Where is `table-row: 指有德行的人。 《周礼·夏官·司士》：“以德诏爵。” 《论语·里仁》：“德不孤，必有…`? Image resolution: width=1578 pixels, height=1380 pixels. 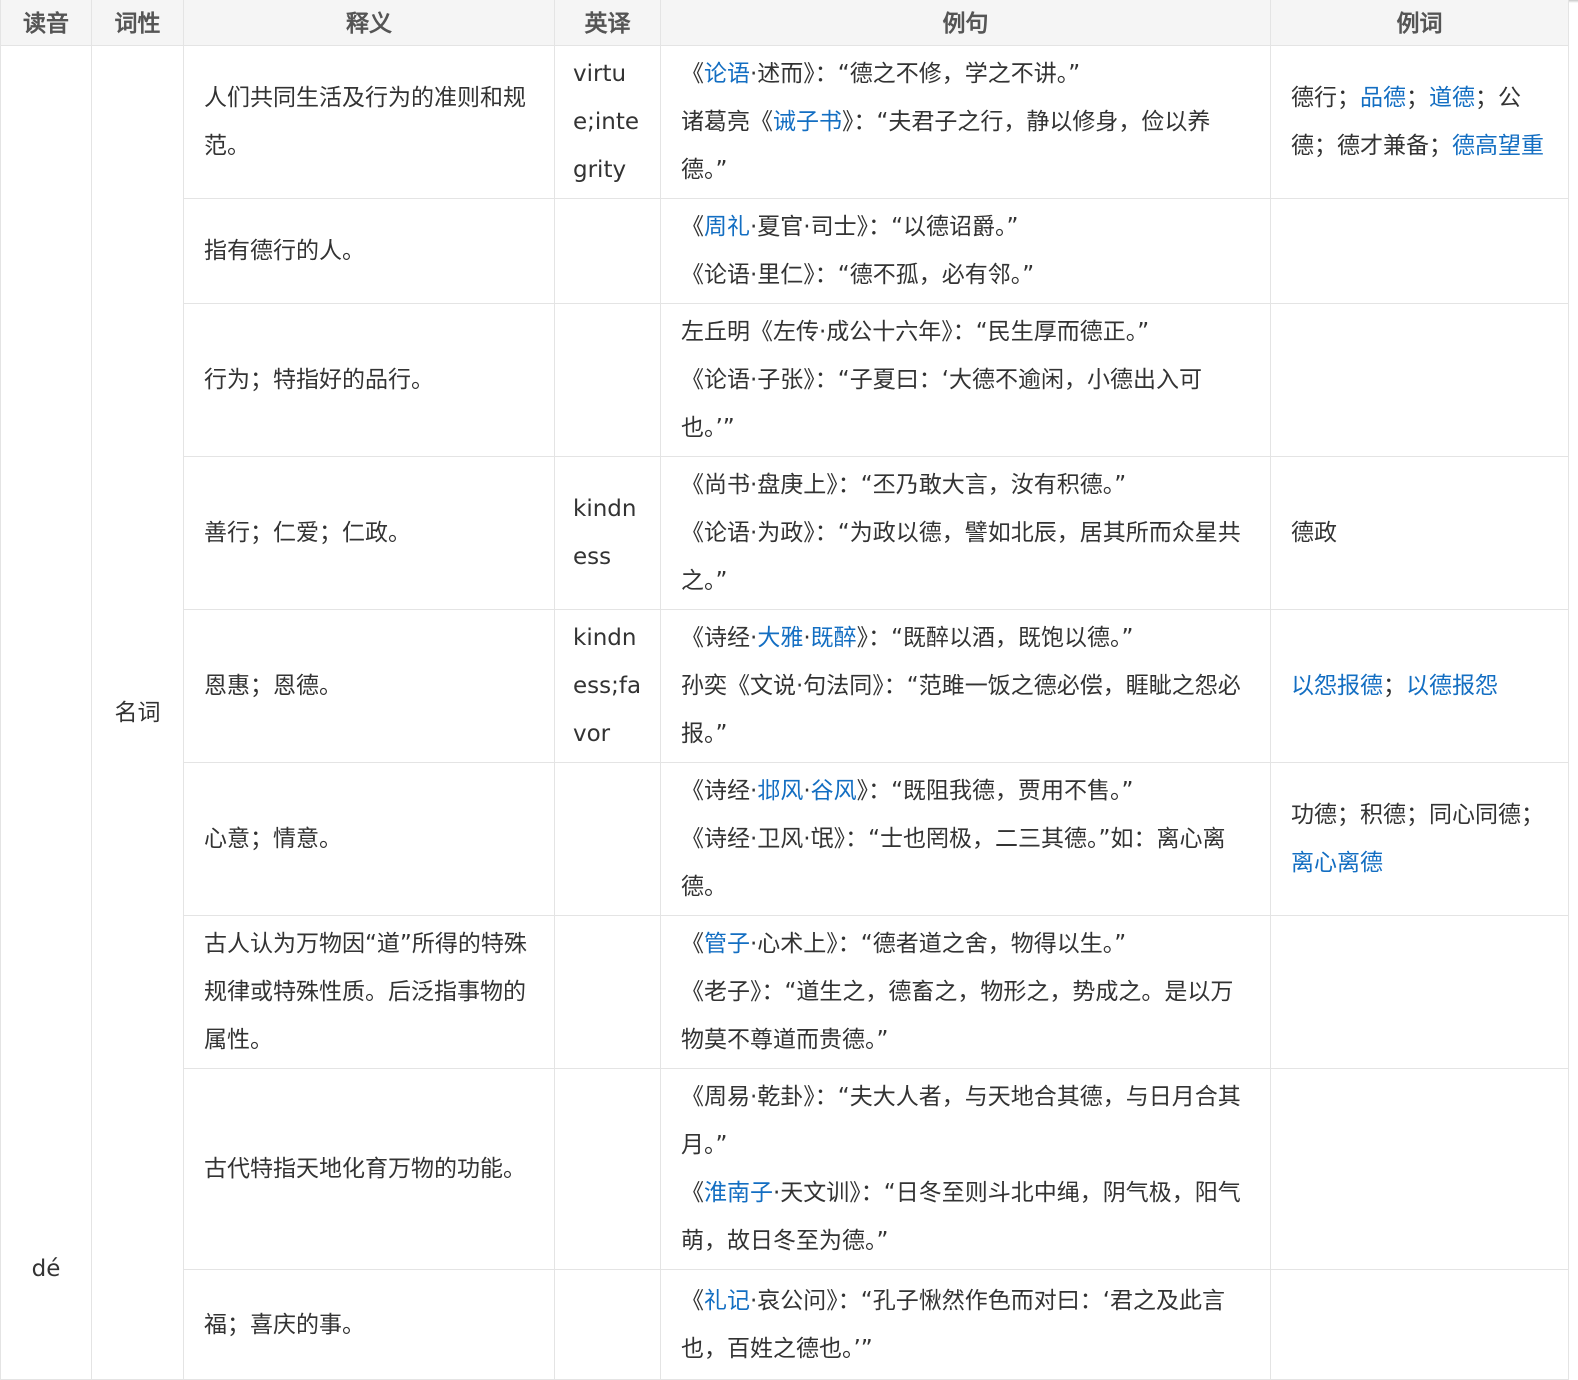
table-row: 指有德行的人。 《周礼·夏官·司士》：“以德诏爵。” 《论语·里仁》：“德不孤，必有… is located at coordinates (785, 251).